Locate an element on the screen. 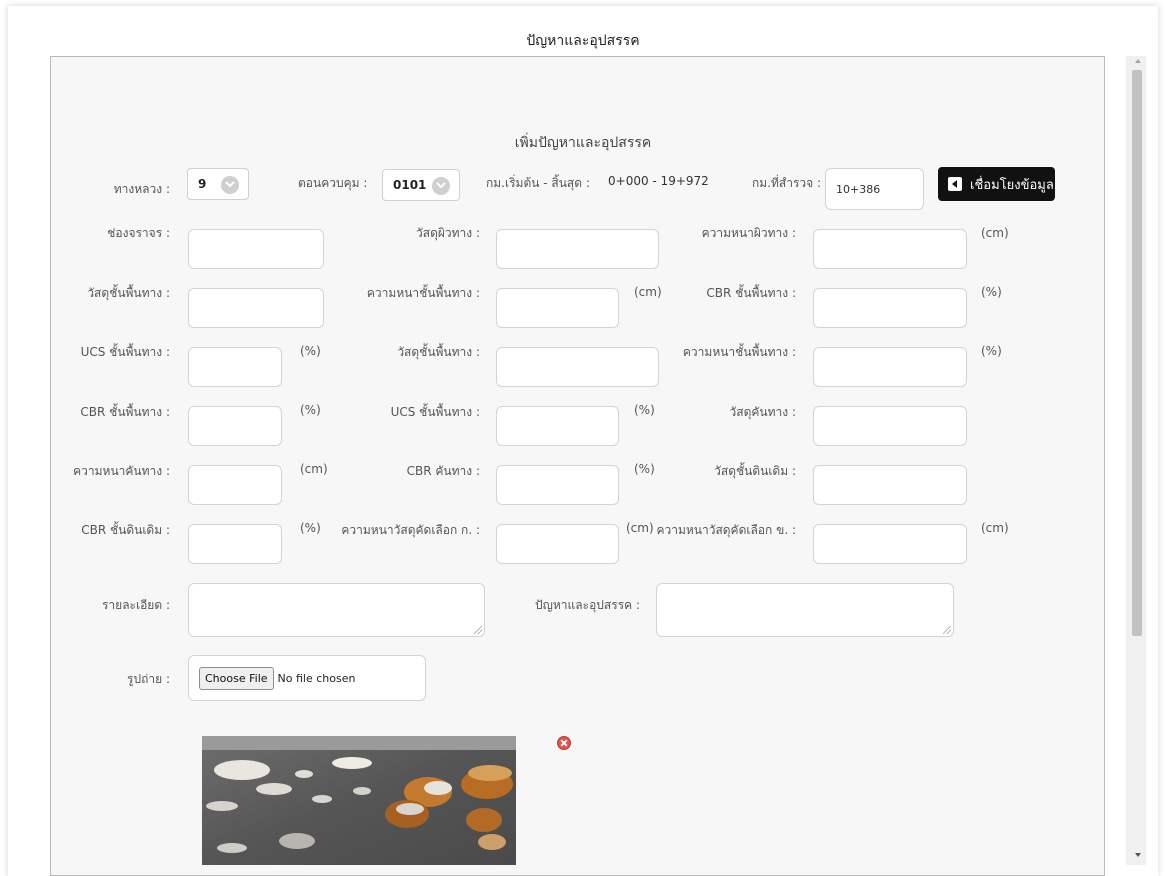 This screenshot has height=876, width=1166. control-label: ตอนควบคุม : is located at coordinates (333, 183).